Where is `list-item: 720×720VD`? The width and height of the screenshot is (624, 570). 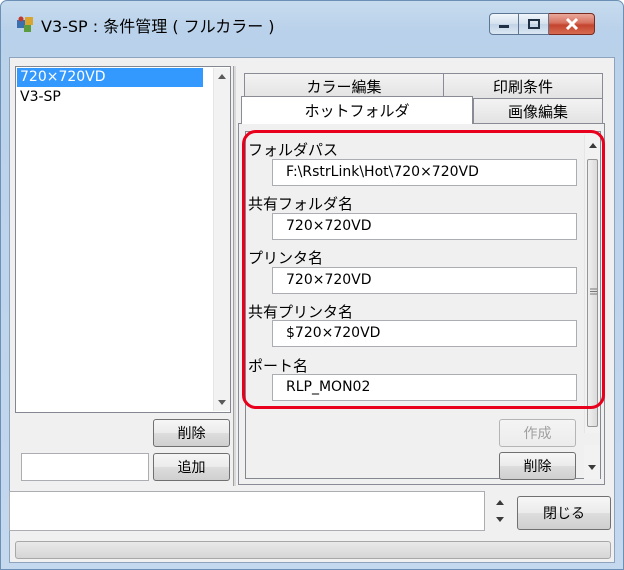
list-item: 720×720VD is located at coordinates (110, 77).